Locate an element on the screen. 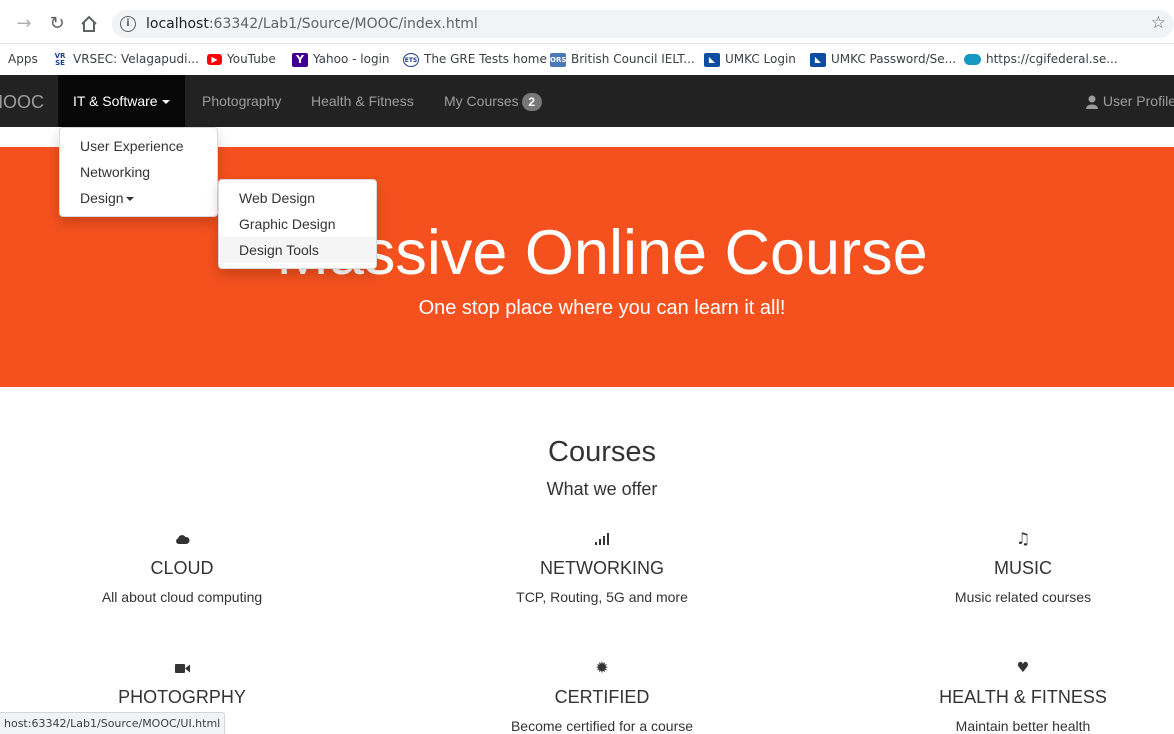 Image resolution: width=1174 pixels, height=734 pixels. course-title: CLOUD is located at coordinates (182, 568).